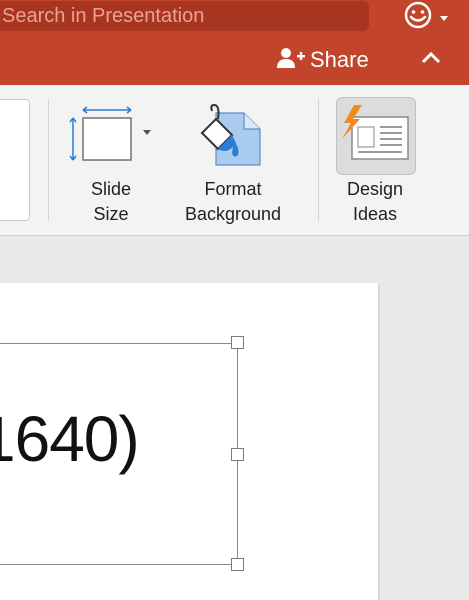 The width and height of the screenshot is (469, 600). I want to click on share-button: Share, so click(322, 60).